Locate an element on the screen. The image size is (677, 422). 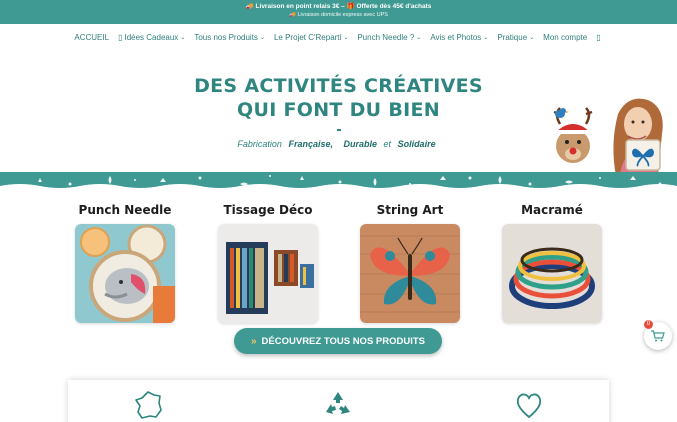
bird-toy is located at coordinates (562, 113).